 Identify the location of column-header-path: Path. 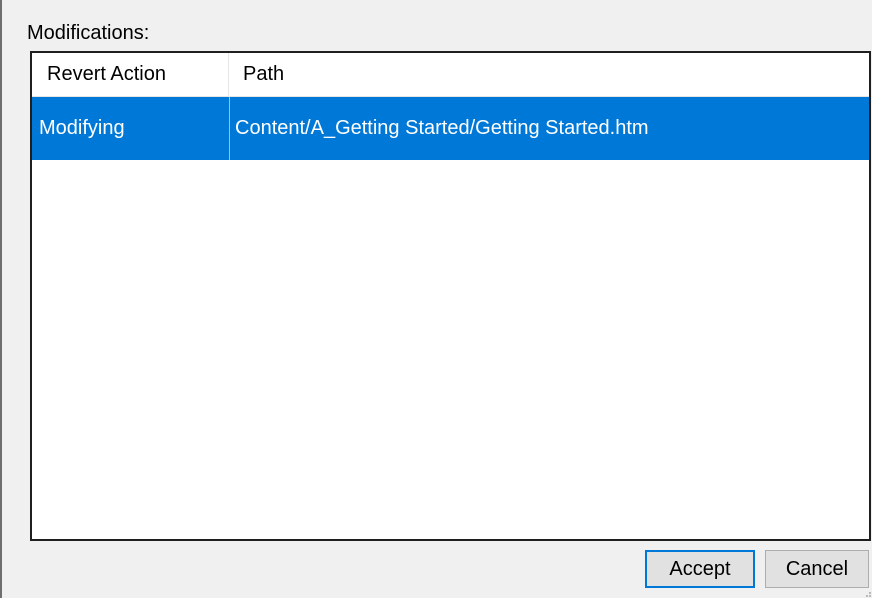
(549, 74).